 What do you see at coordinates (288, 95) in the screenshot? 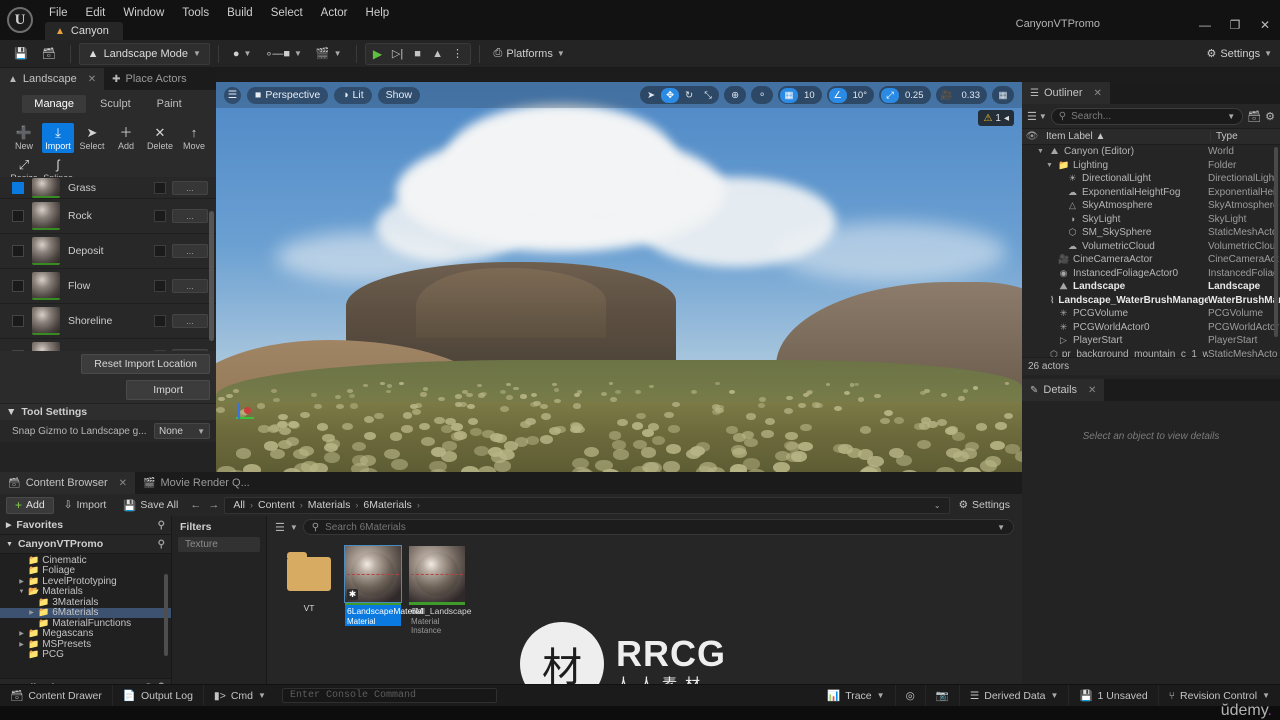
I see `viewport-perspective-button: ■ Perspective` at bounding box center [288, 95].